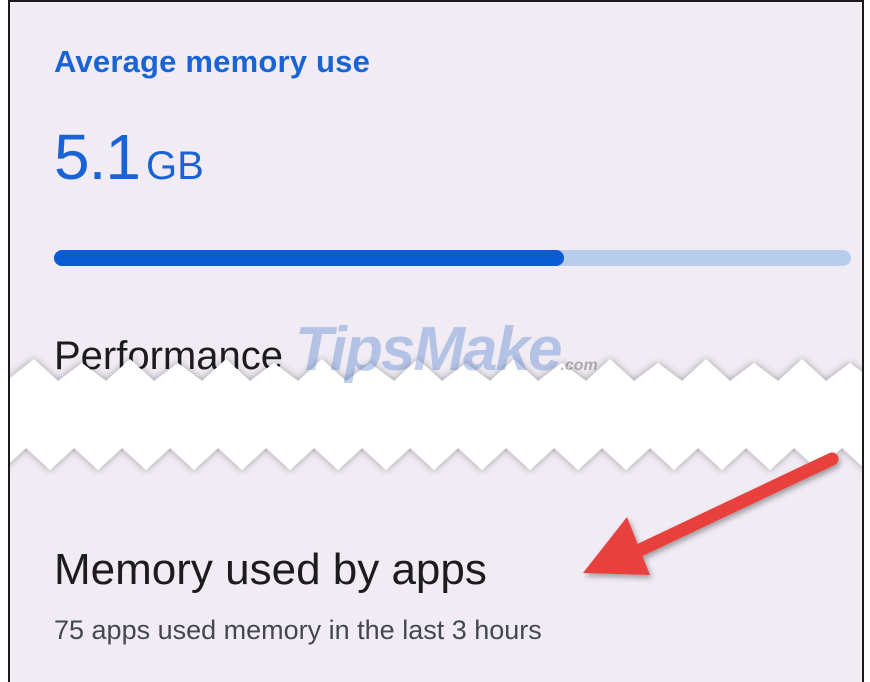  What do you see at coordinates (428, 349) in the screenshot?
I see `watermark-text: TipsMake` at bounding box center [428, 349].